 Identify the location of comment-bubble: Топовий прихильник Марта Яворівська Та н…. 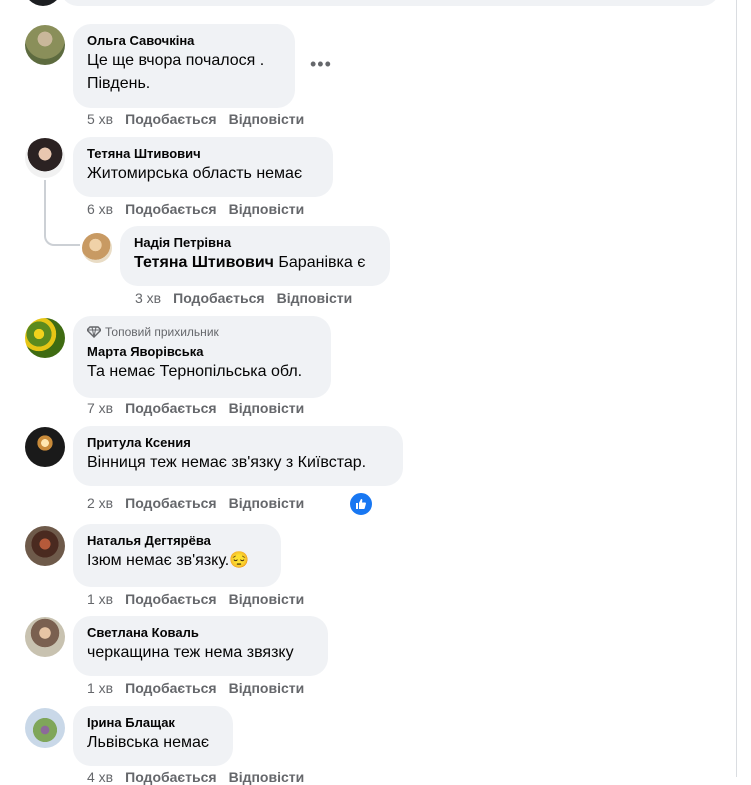
(202, 357).